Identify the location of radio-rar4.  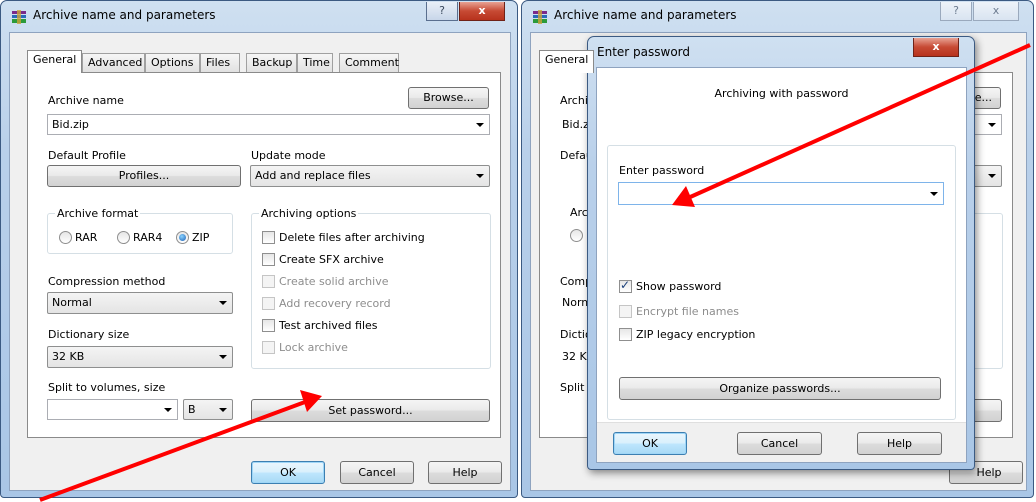
(123, 237).